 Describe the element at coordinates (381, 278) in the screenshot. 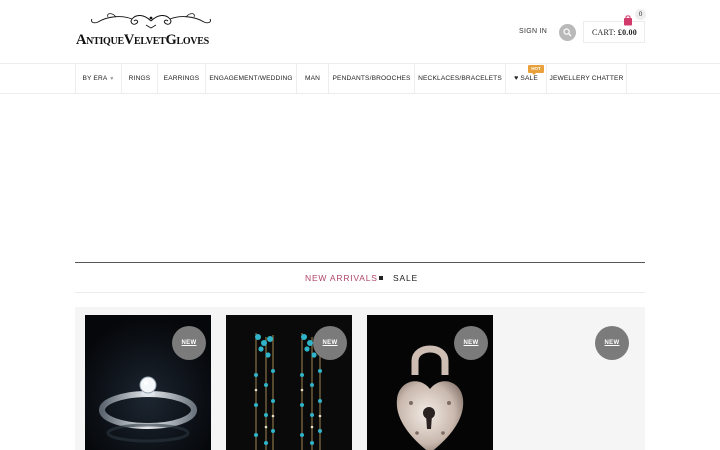

I see `tab-separator` at that location.